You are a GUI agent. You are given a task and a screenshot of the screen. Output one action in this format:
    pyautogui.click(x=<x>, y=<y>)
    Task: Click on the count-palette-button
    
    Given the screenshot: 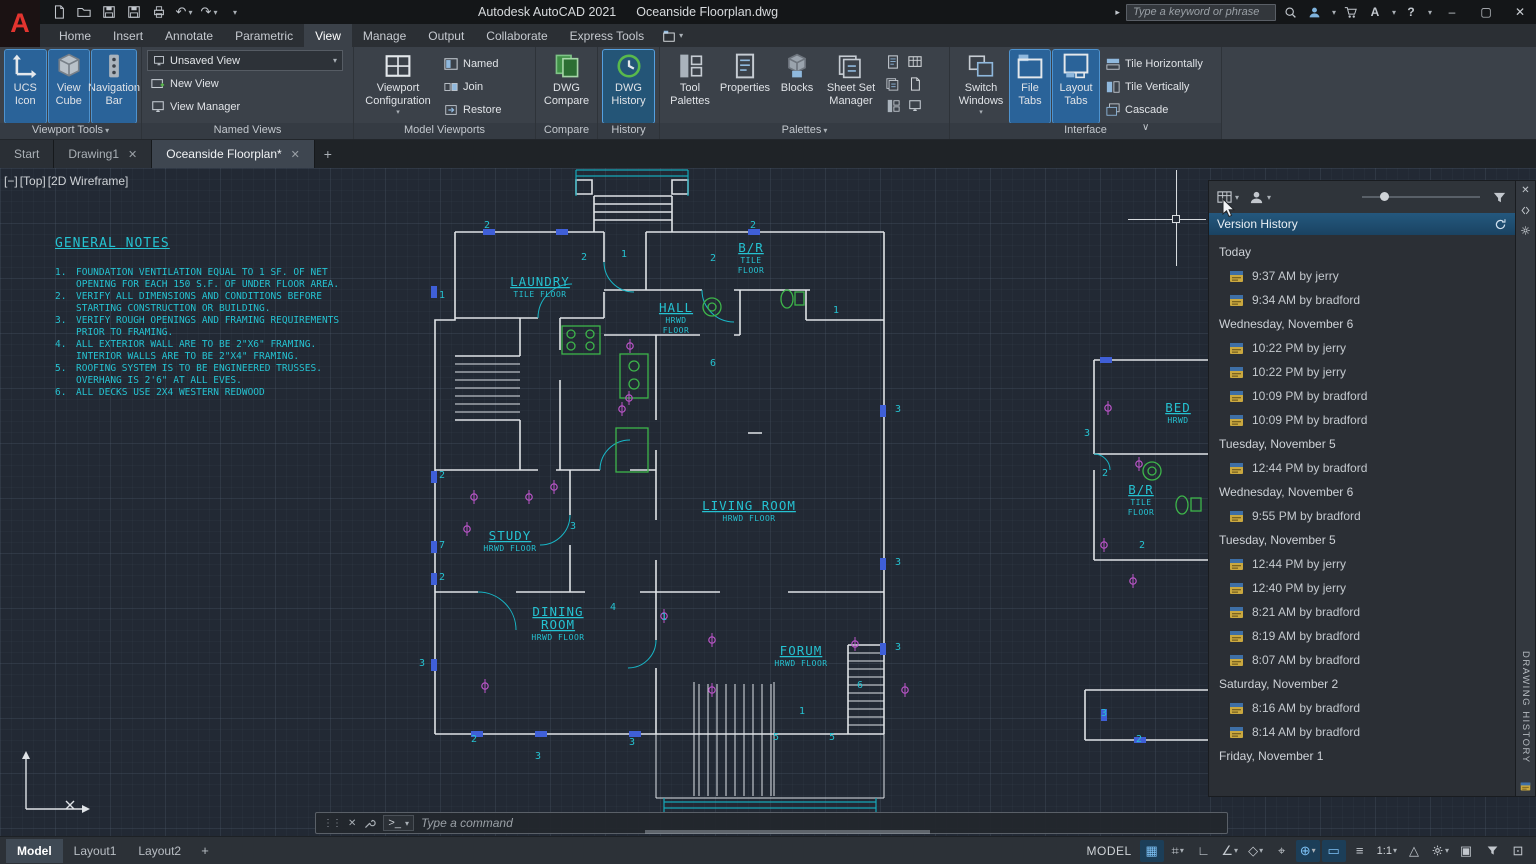 What is the action you would take?
    pyautogui.click(x=915, y=106)
    